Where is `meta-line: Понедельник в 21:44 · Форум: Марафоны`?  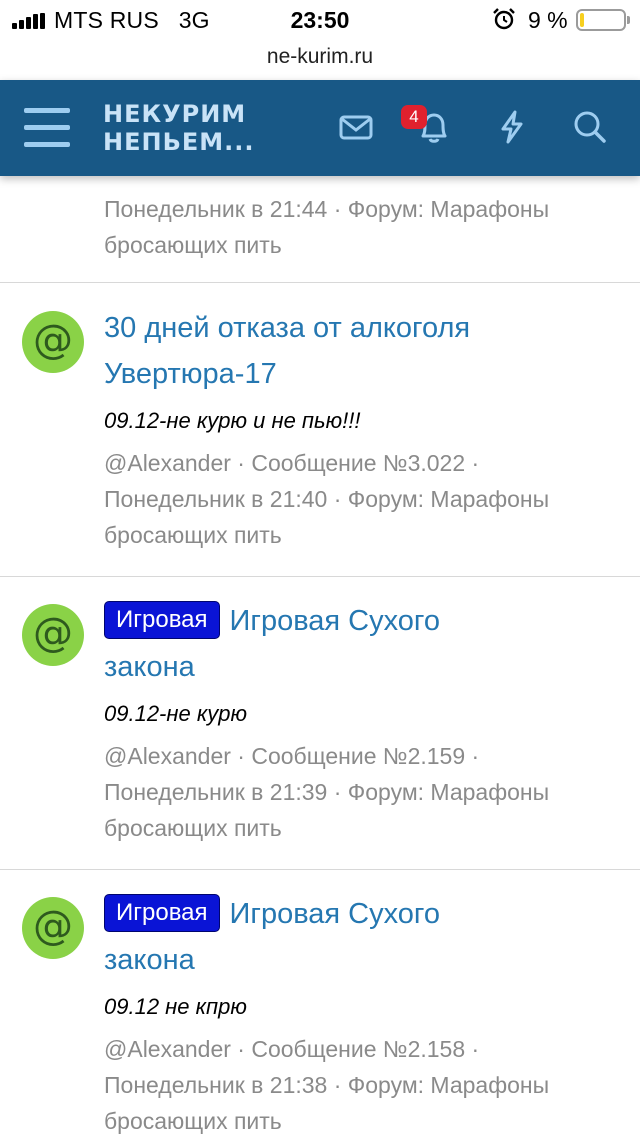 meta-line: Понедельник в 21:44 · Форум: Марафоны is located at coordinates (327, 209).